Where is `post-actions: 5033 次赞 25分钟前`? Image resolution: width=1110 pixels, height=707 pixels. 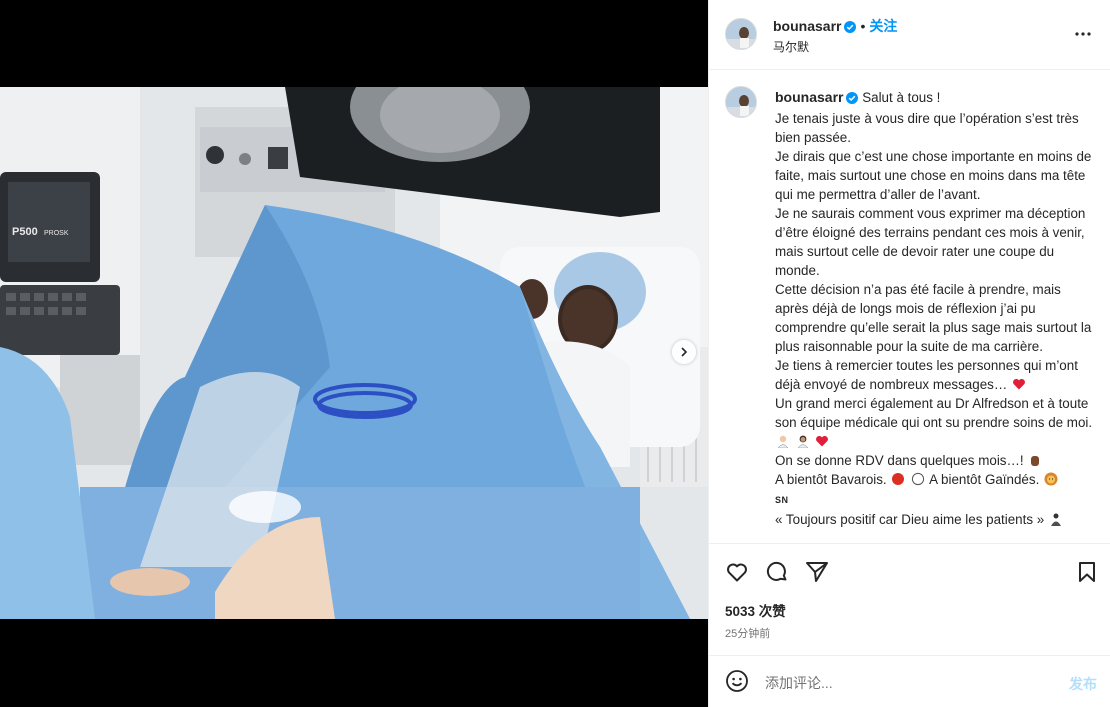
post-actions: 5033 次赞 25分钟前 is located at coordinates (909, 599).